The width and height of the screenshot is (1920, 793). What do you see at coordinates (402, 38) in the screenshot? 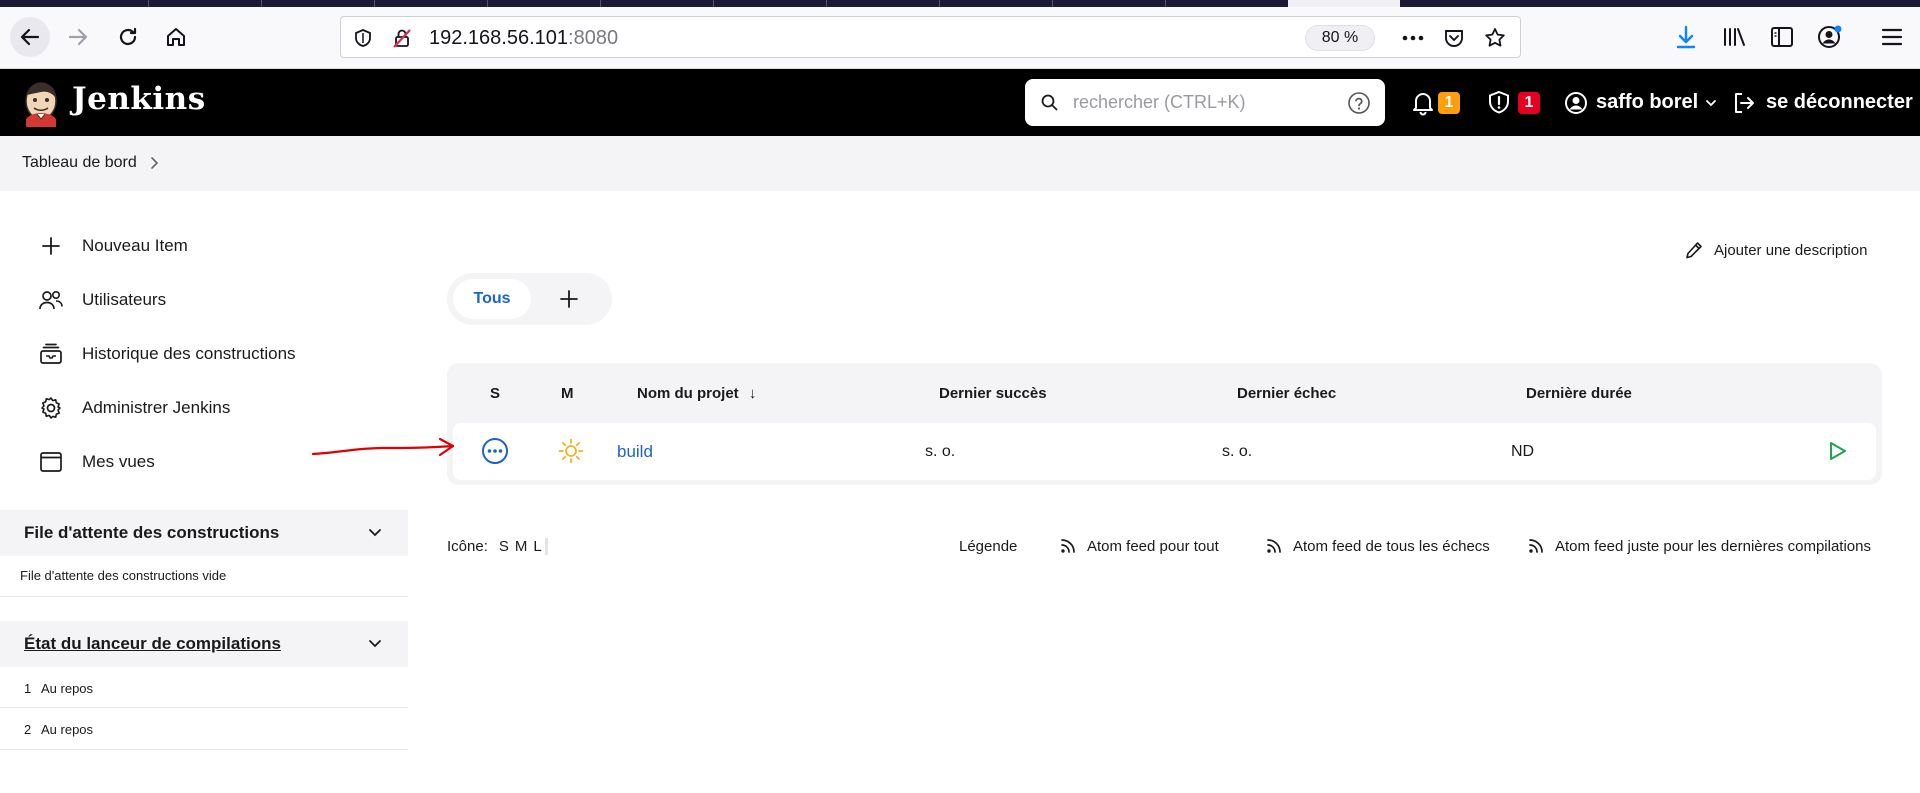
I see `insecure-lock-icon` at bounding box center [402, 38].